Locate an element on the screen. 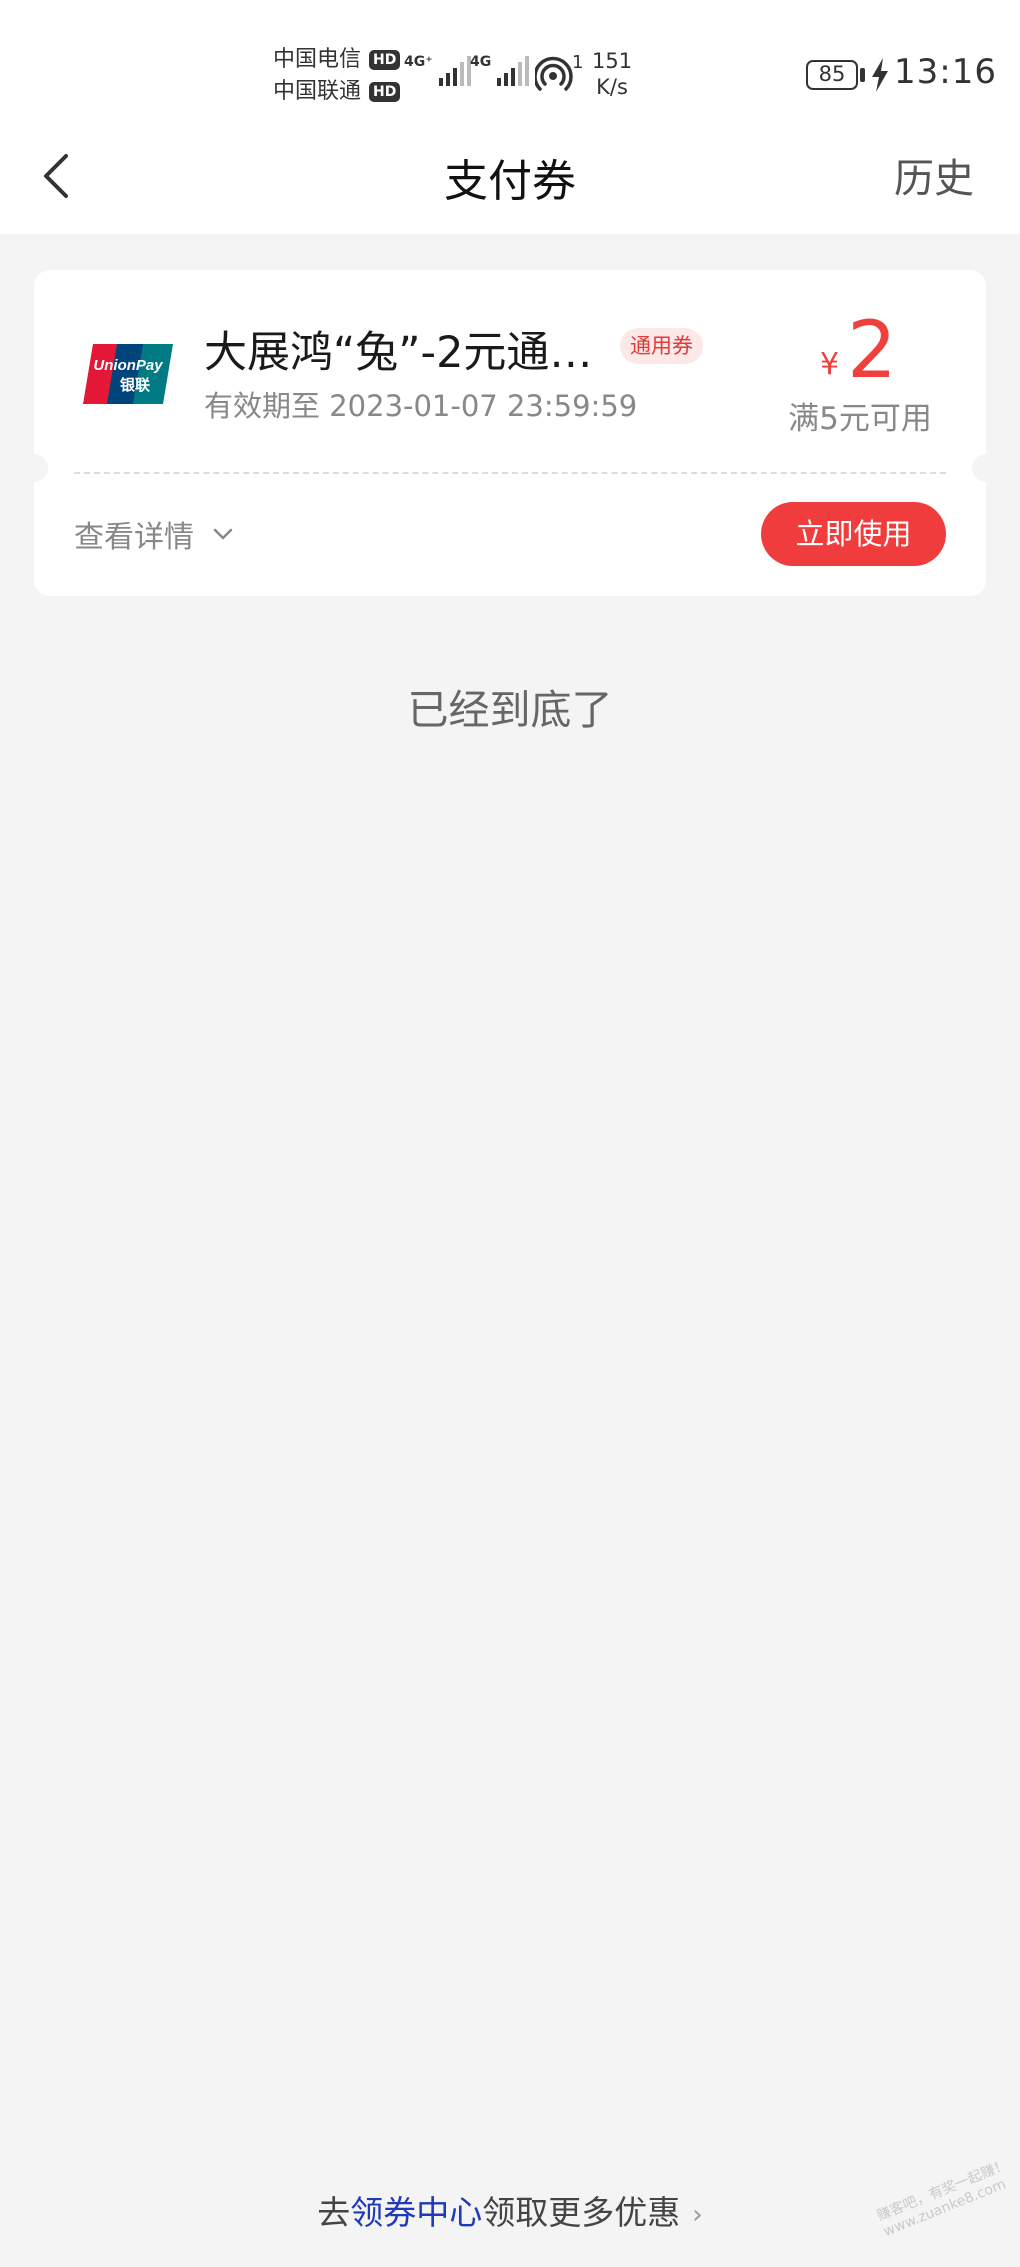  dashed-divider is located at coordinates (510, 473).